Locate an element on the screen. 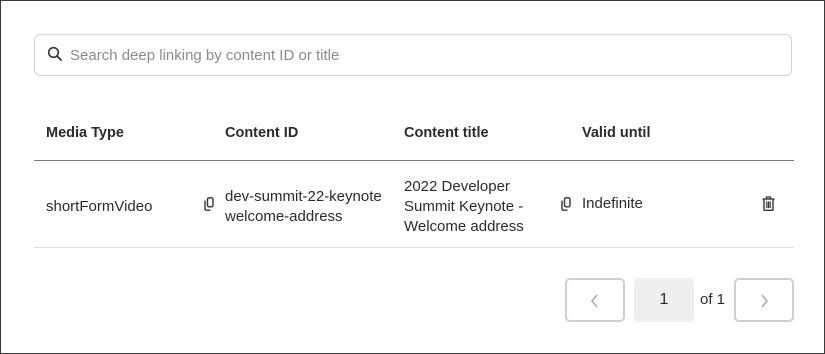 Image resolution: width=825 pixels, height=354 pixels. row-divider is located at coordinates (414, 247).